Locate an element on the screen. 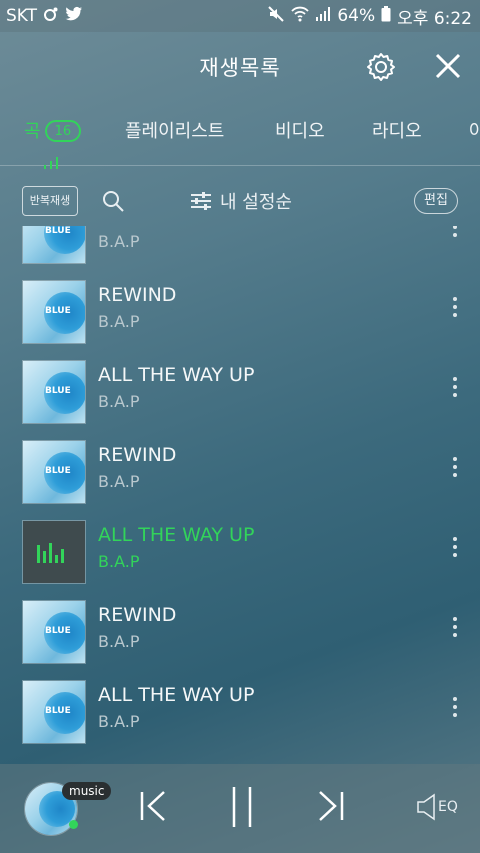 The width and height of the screenshot is (480, 853). pause-icon is located at coordinates (242, 807).